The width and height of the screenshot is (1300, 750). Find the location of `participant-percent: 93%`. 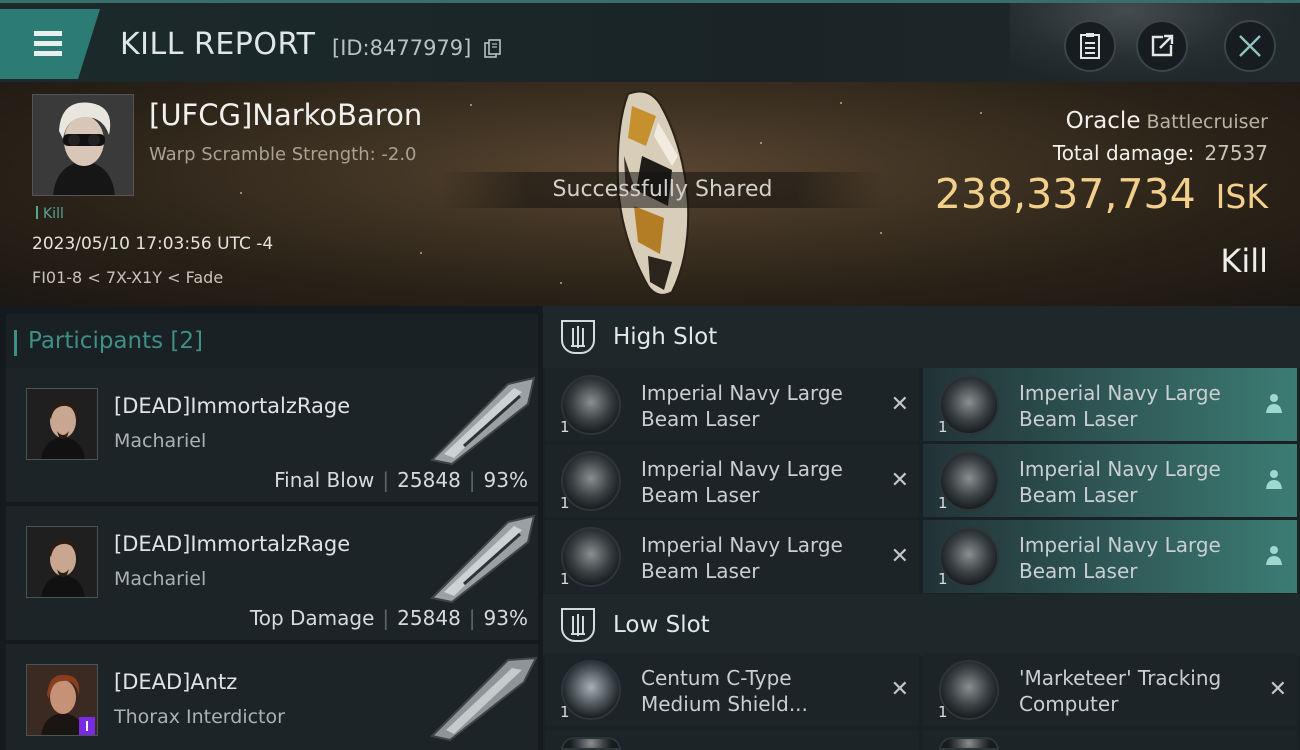

participant-percent: 93% is located at coordinates (505, 480).